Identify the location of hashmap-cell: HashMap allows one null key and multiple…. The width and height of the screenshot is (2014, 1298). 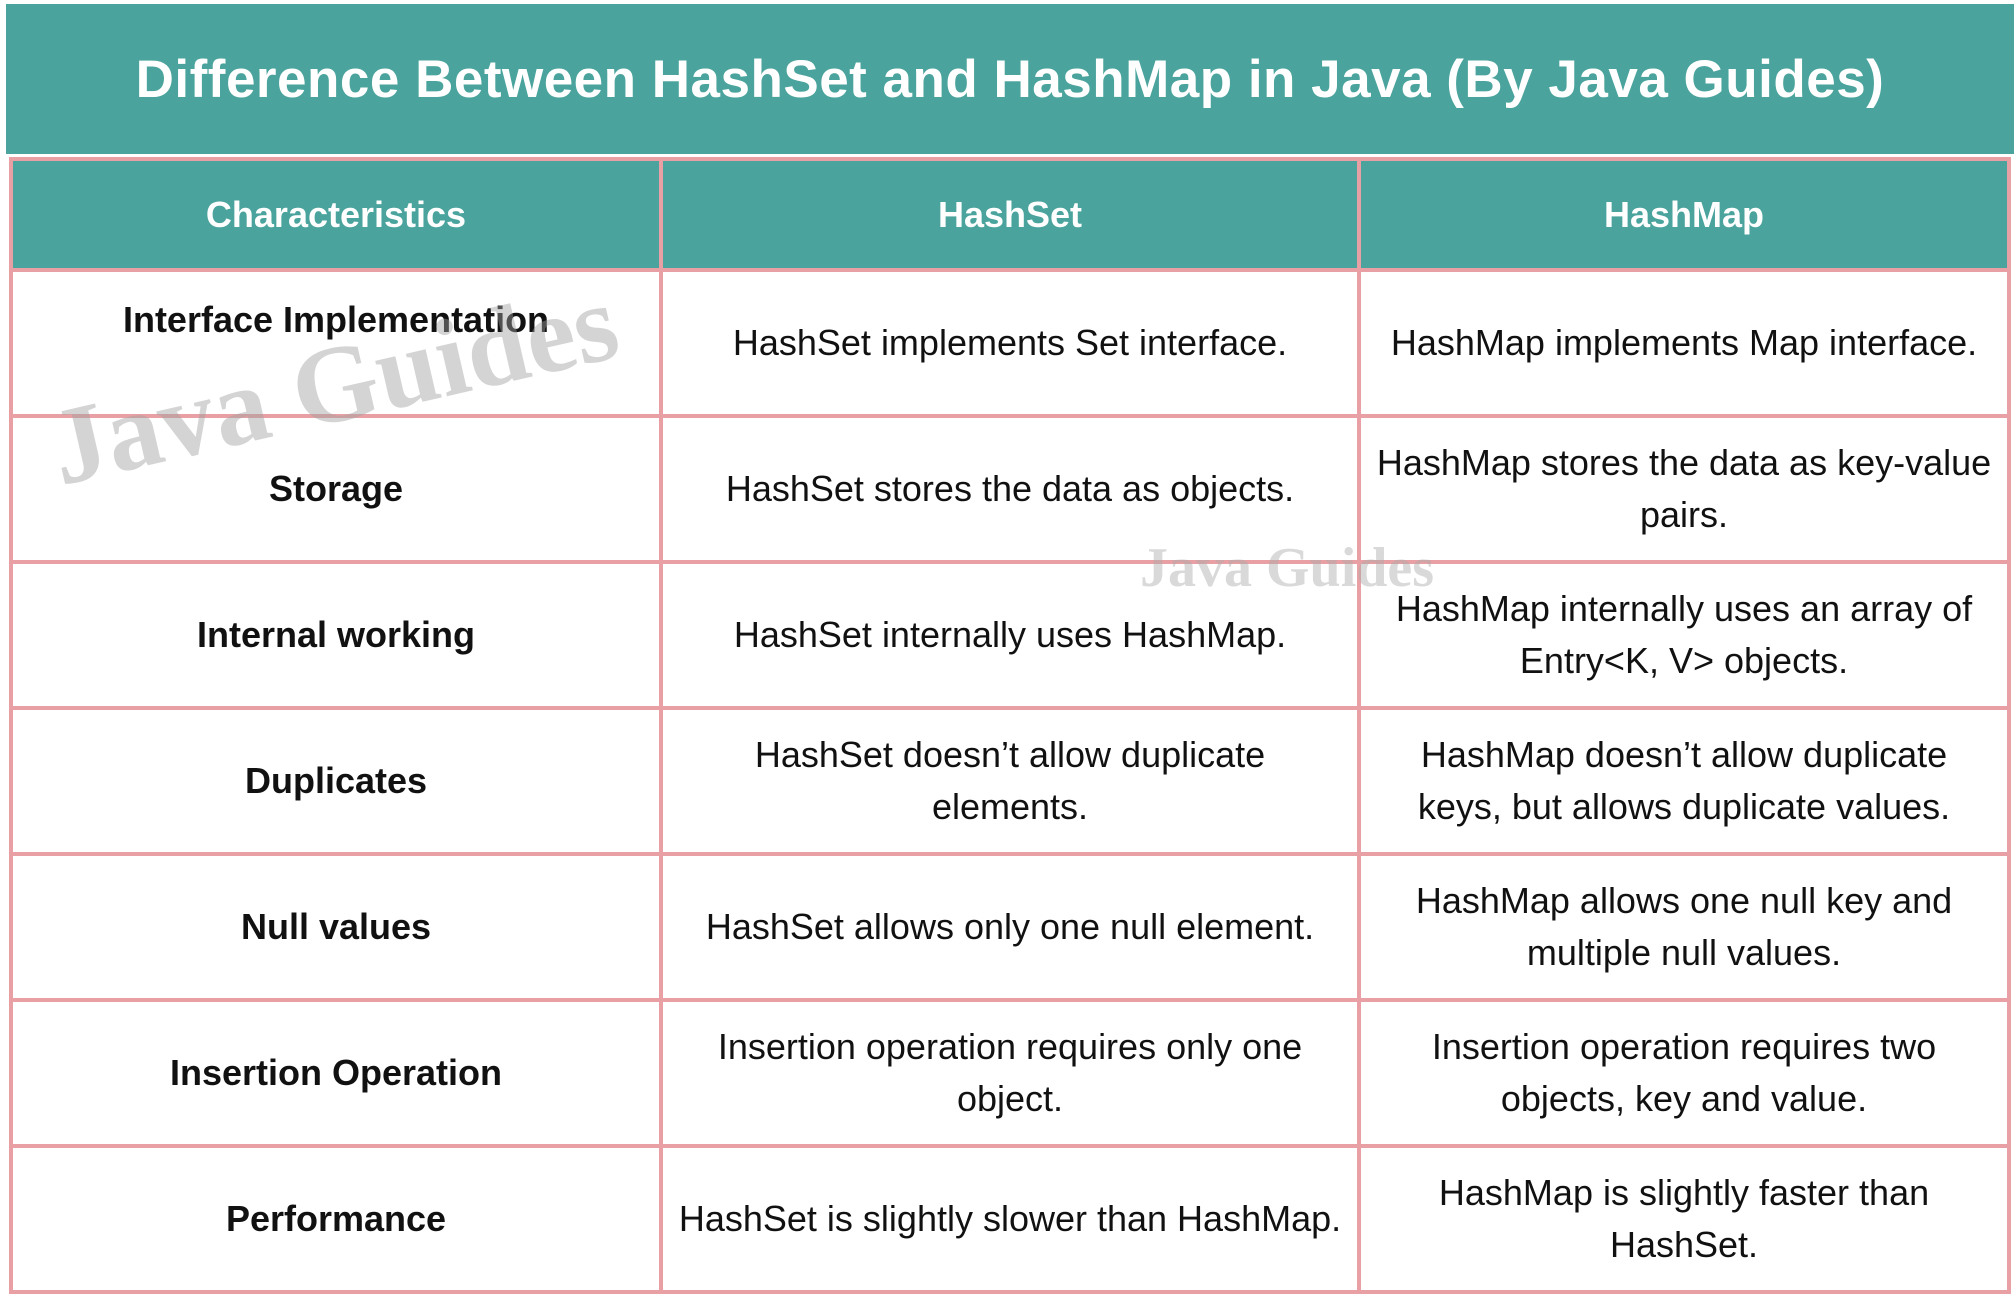
(1684, 927).